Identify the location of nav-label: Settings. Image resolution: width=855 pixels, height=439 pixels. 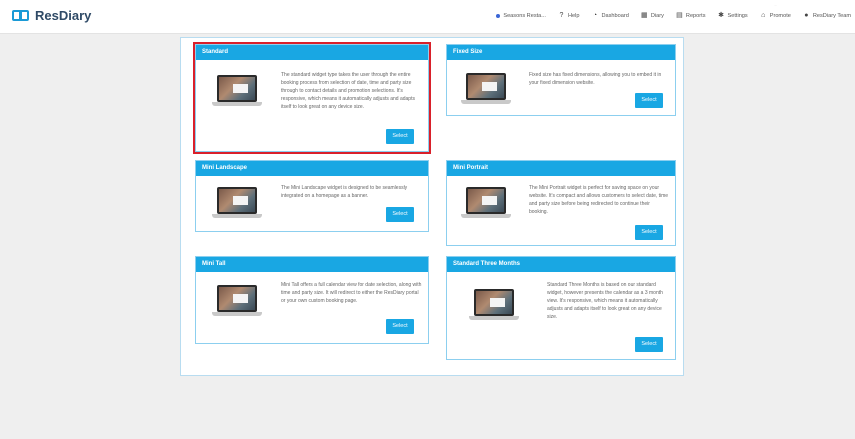
(737, 15).